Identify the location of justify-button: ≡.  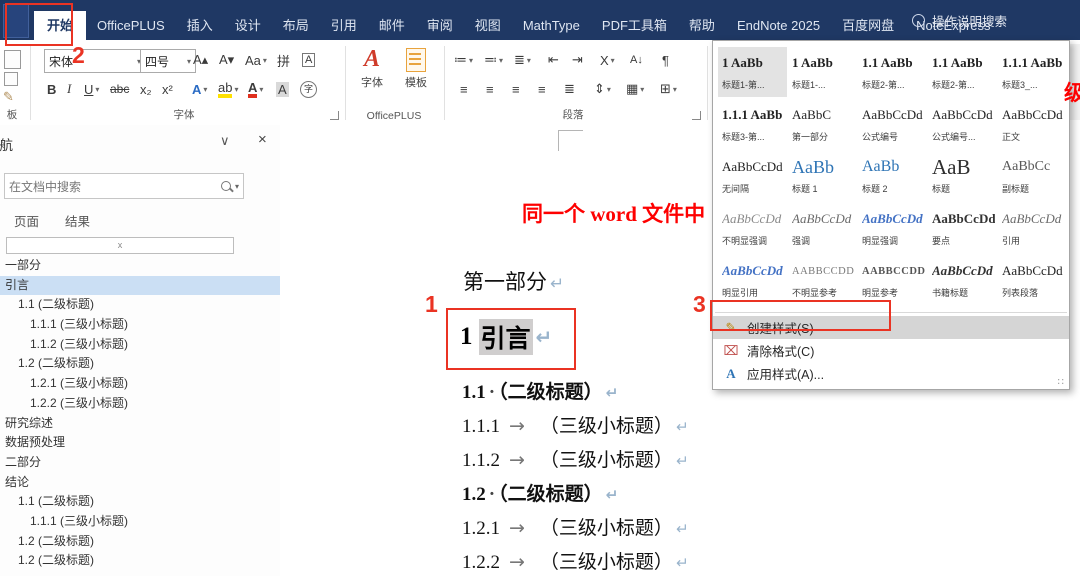
(542, 89).